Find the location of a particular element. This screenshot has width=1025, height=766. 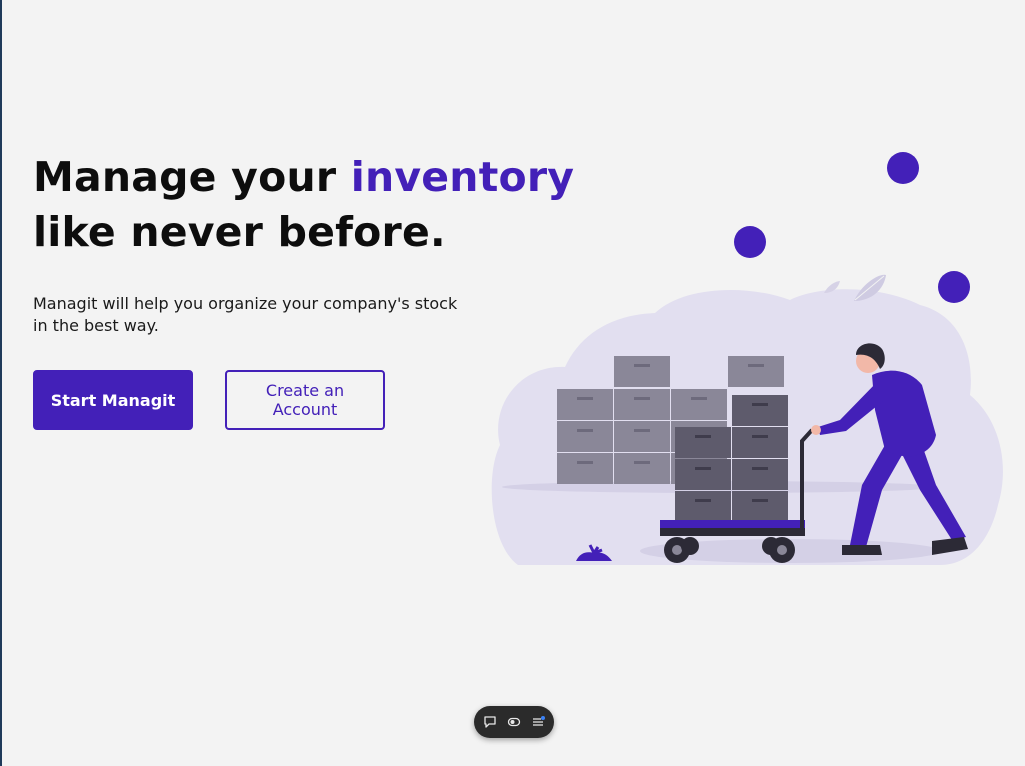

window-edge is located at coordinates (1, 383).